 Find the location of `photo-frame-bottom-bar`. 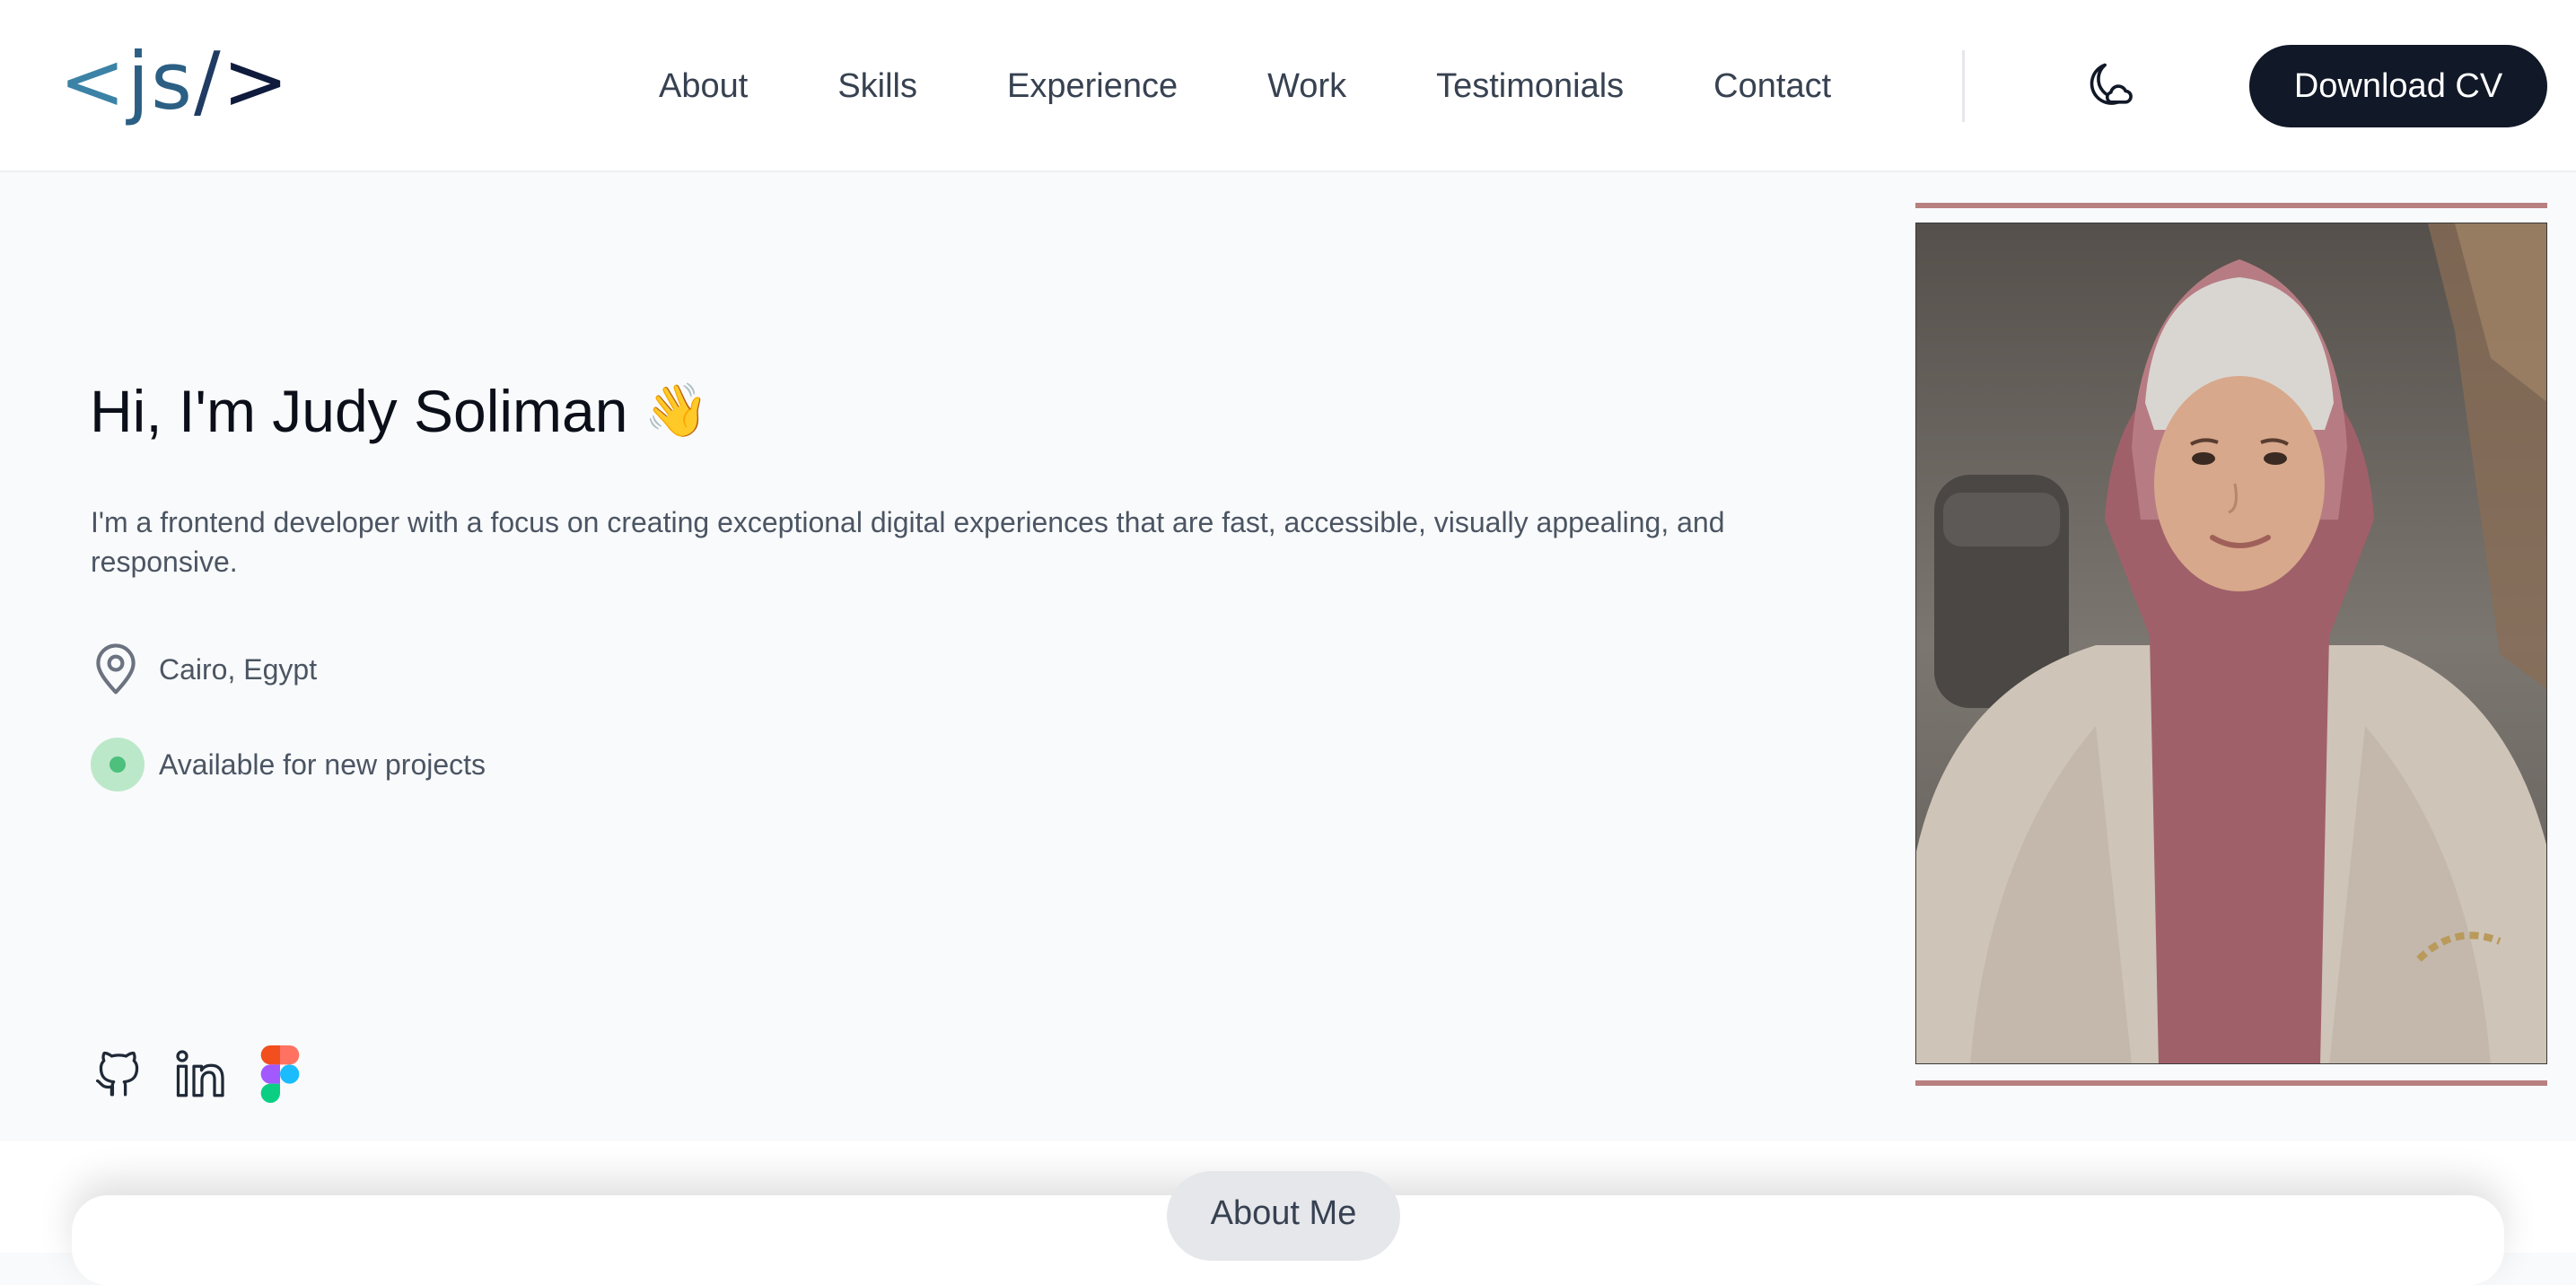

photo-frame-bottom-bar is located at coordinates (2231, 1083).